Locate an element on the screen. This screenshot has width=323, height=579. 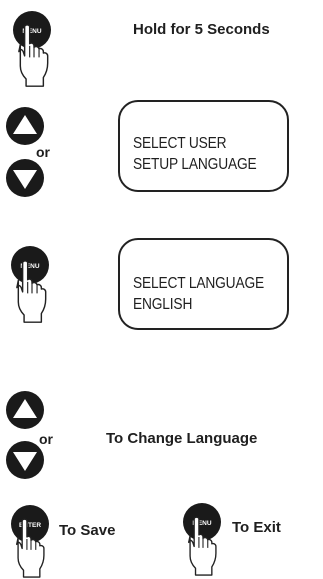
lcd-display: SELECT USER SETUP LANGUAGE is located at coordinates (203, 146).